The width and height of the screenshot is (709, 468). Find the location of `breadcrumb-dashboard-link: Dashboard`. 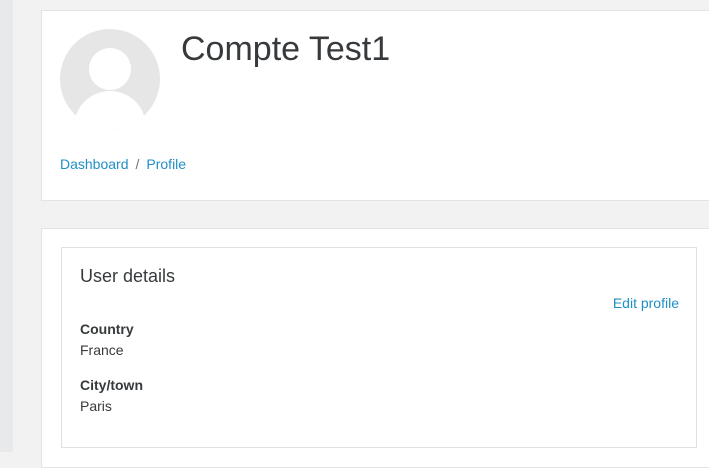

breadcrumb-dashboard-link: Dashboard is located at coordinates (94, 164).